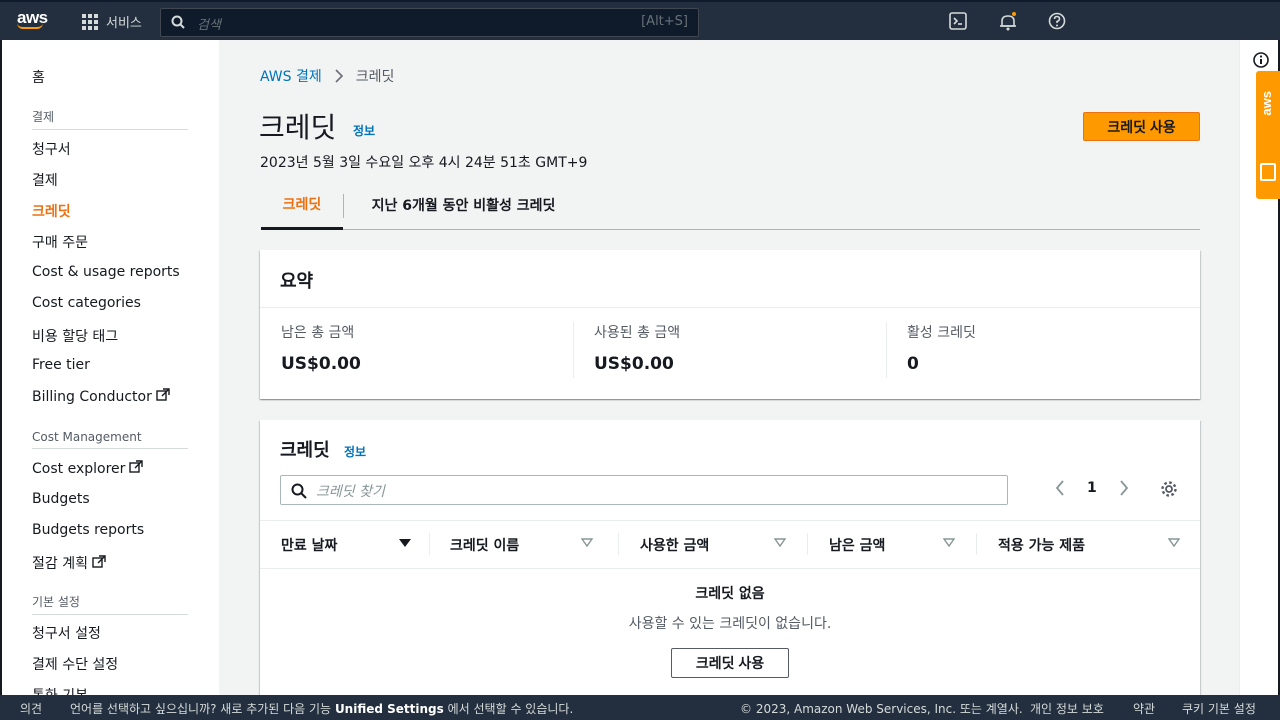 Image resolution: width=1280 pixels, height=720 pixels. I want to click on column-credit-name: 크레딧 이름, so click(527, 544).